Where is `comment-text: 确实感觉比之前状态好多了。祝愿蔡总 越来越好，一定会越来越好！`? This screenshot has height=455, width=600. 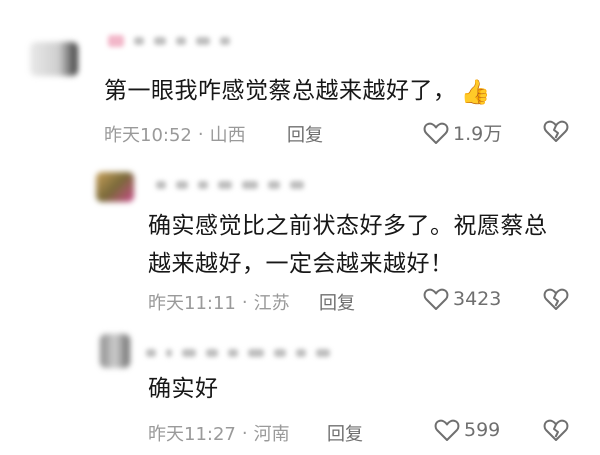 comment-text: 确实感觉比之前状态好多了。祝愿蔡总 越来越好，一定会越来越好！ is located at coordinates (348, 245).